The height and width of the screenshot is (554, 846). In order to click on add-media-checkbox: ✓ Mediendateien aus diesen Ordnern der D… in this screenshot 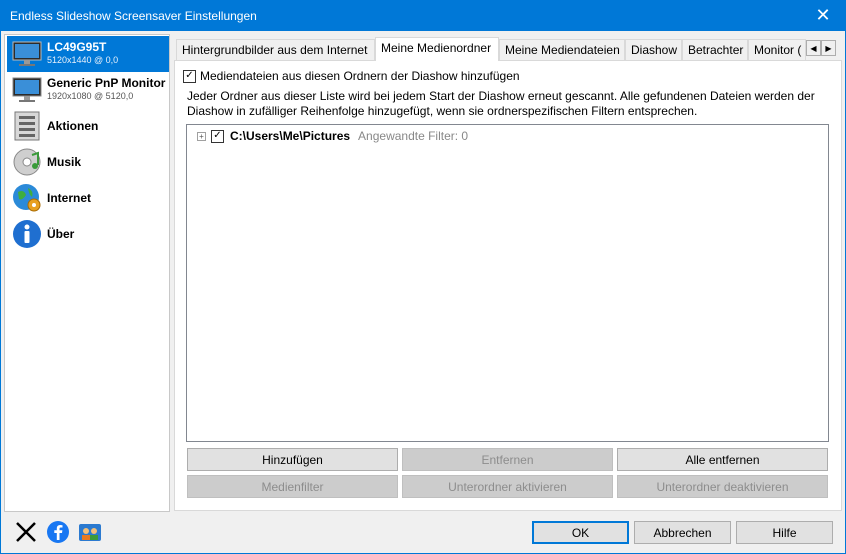, I will do `click(351, 76)`.